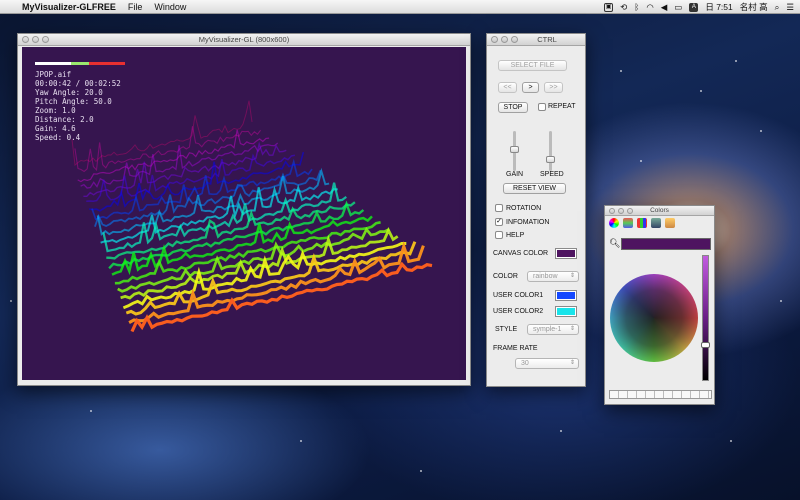 This screenshot has width=800, height=500. What do you see at coordinates (656, 223) in the screenshot?
I see `image-palettes-tab-icon` at bounding box center [656, 223].